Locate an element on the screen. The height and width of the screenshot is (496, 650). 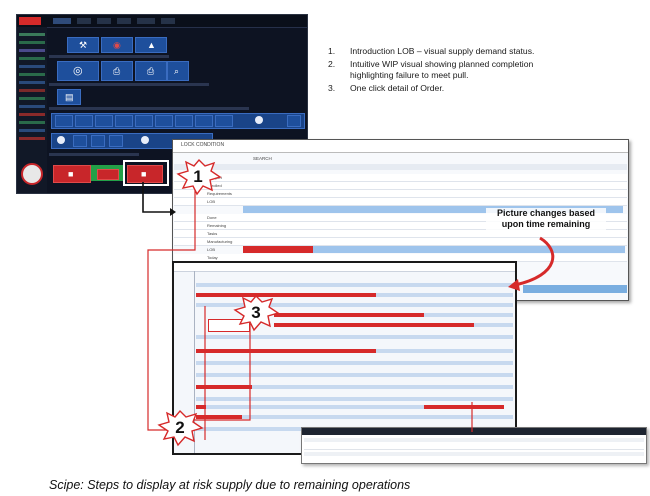
callout-number: 3 is located at coordinates (256, 312).